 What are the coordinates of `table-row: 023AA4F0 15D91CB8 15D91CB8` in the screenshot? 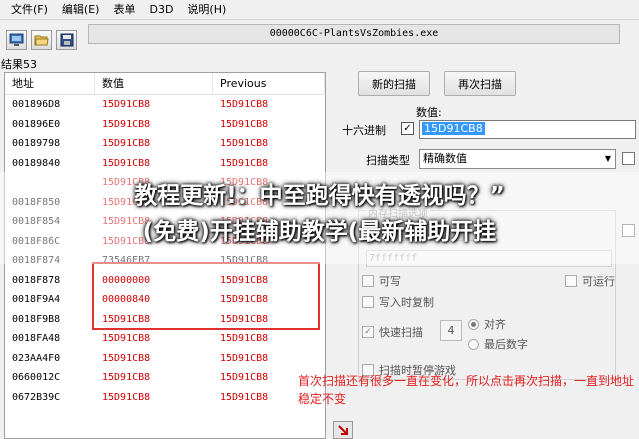 It's located at (165, 359).